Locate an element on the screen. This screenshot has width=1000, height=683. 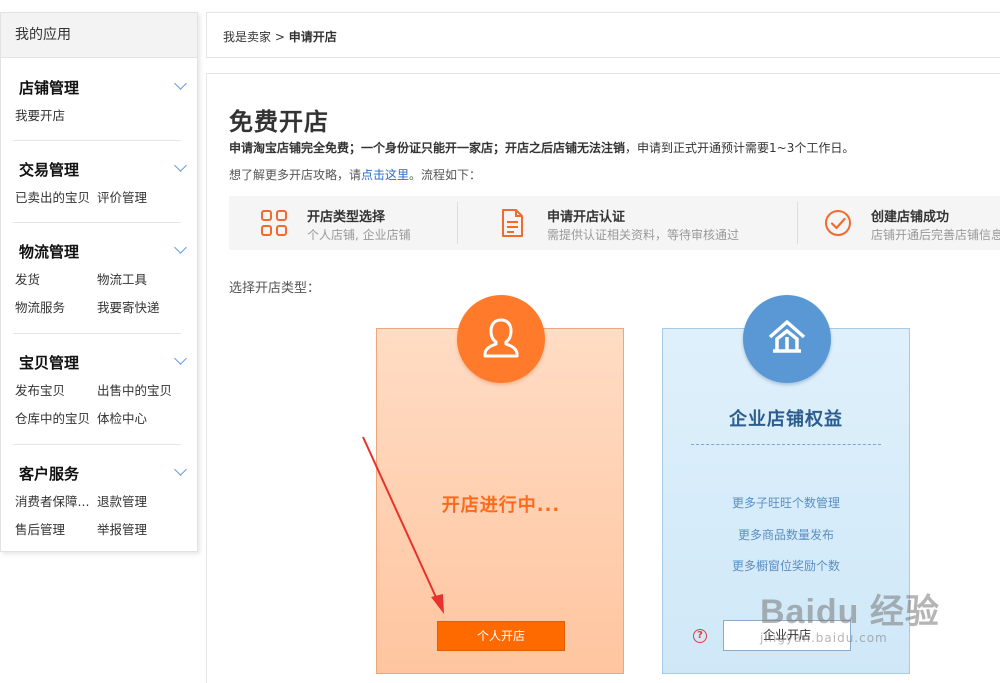
watermark-url: jingyan.baidu.com is located at coordinates (824, 638).